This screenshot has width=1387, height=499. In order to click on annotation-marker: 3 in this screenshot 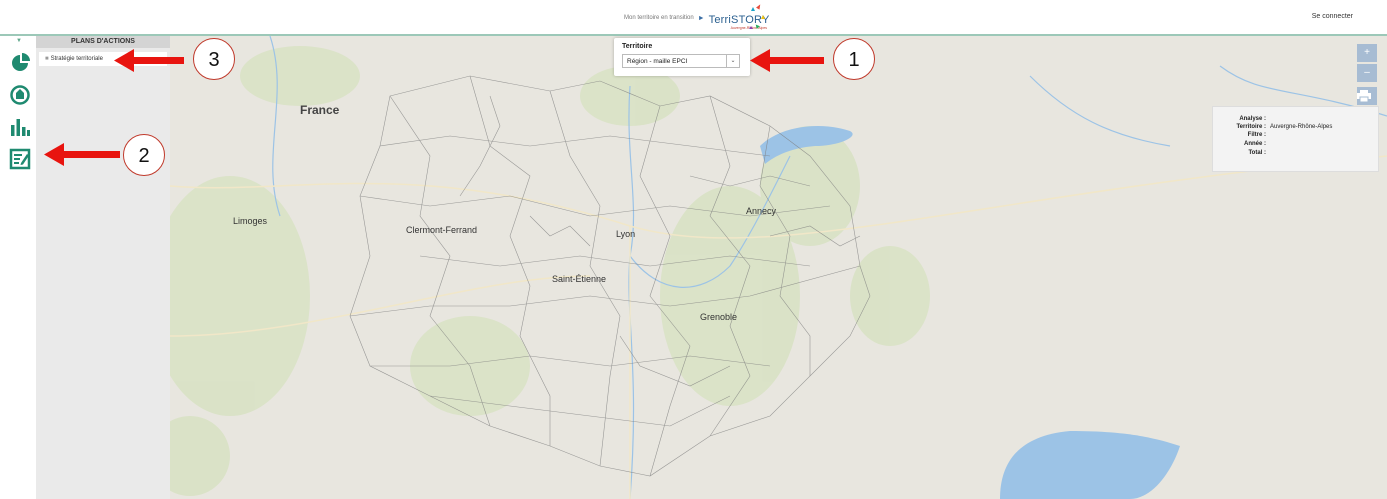, I will do `click(214, 59)`.